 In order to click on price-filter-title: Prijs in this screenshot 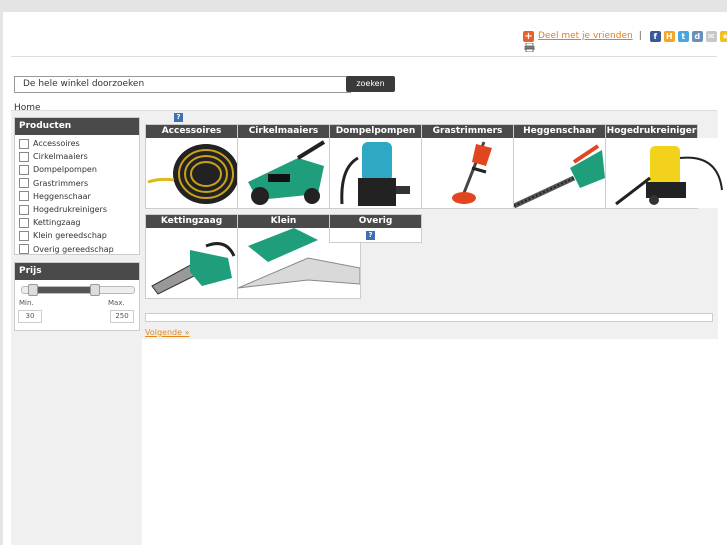, I will do `click(77, 271)`.